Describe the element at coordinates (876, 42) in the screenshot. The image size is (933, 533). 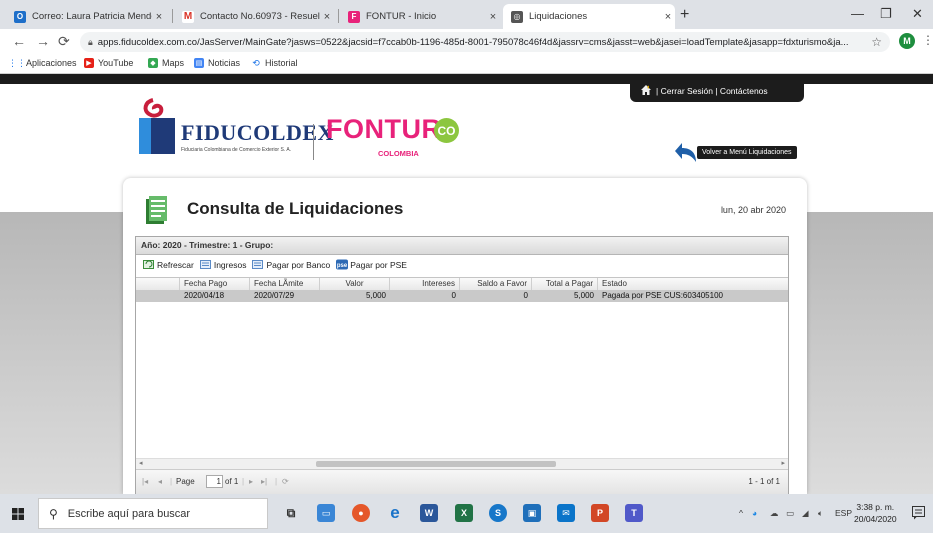
I see `bookmark-star-icon: ☆` at that location.